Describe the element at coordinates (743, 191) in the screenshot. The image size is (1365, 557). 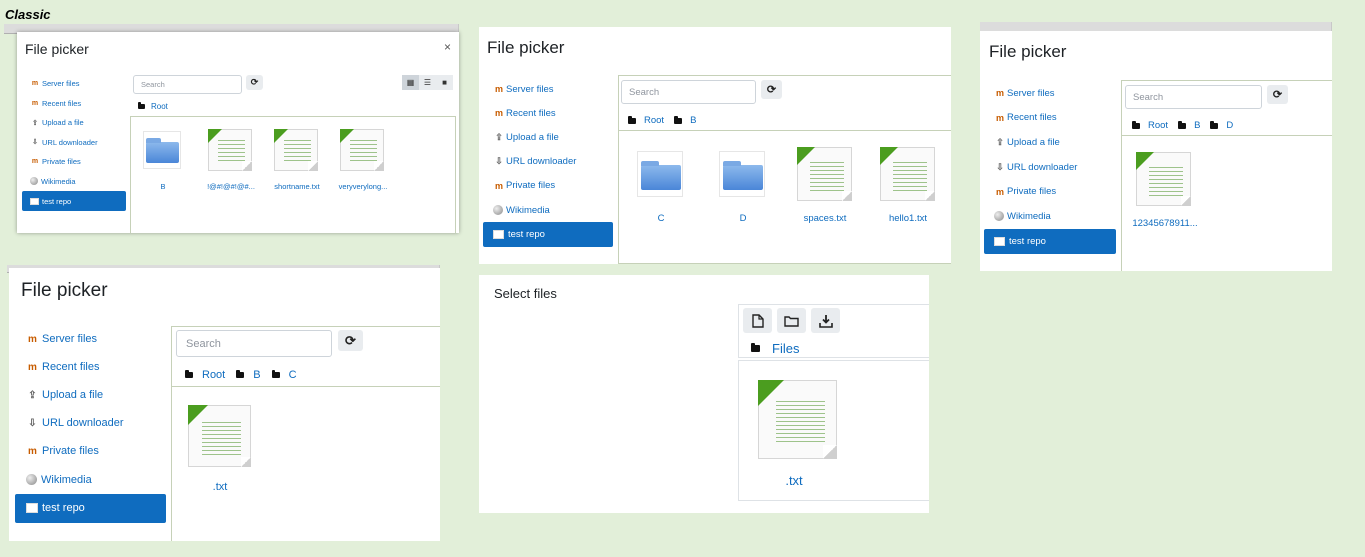
I see `file-item: D` at that location.